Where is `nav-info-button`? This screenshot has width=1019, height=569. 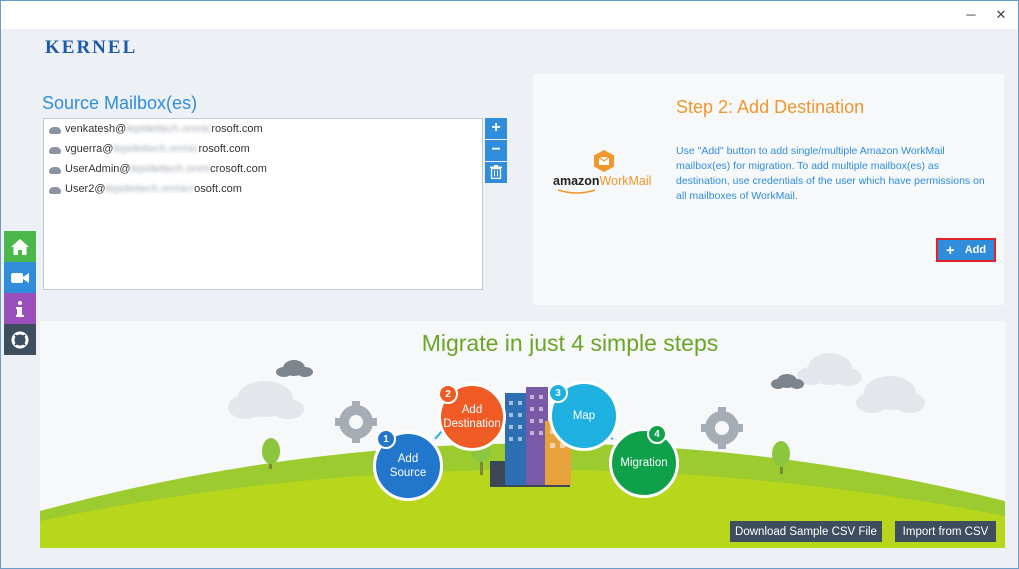 nav-info-button is located at coordinates (20, 308).